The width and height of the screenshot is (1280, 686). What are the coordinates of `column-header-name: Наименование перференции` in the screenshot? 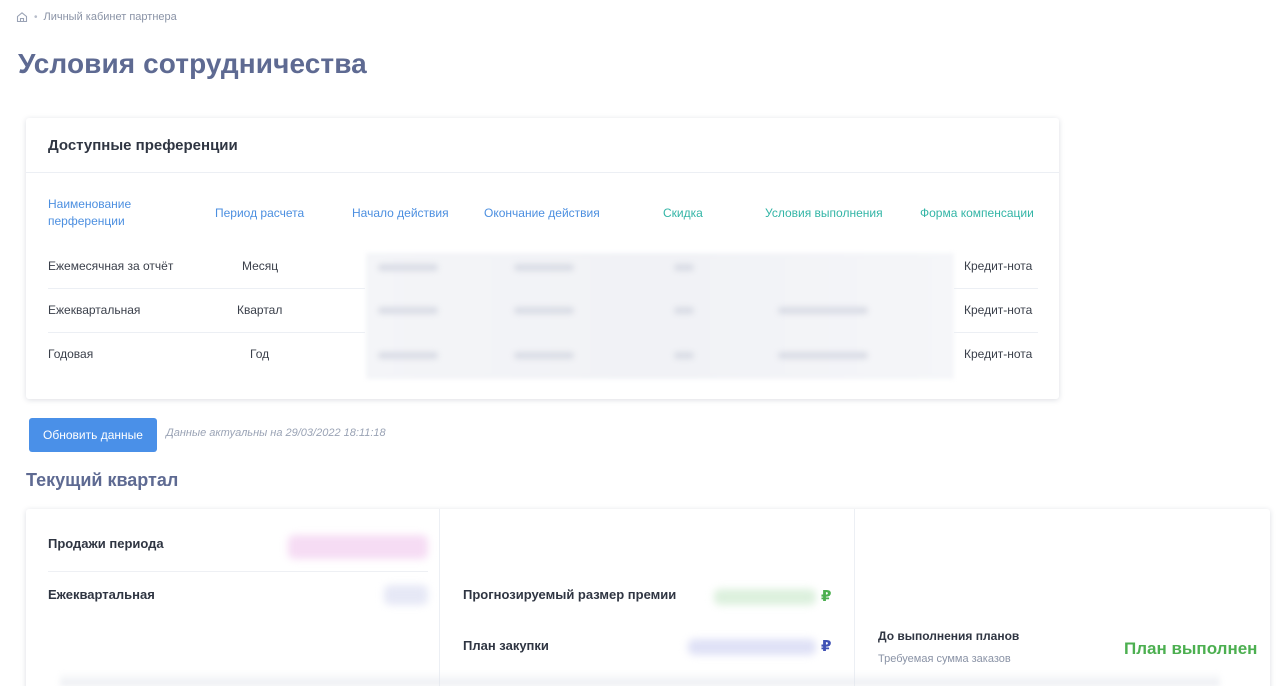 It's located at (89, 213).